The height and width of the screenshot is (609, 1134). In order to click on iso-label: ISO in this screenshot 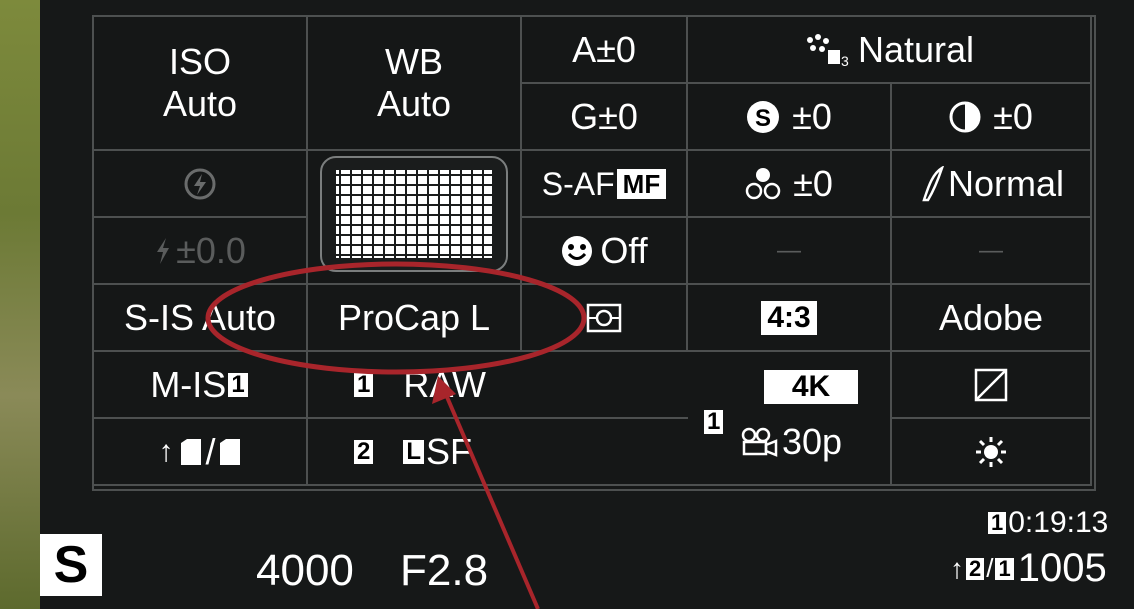, I will do `click(199, 61)`.